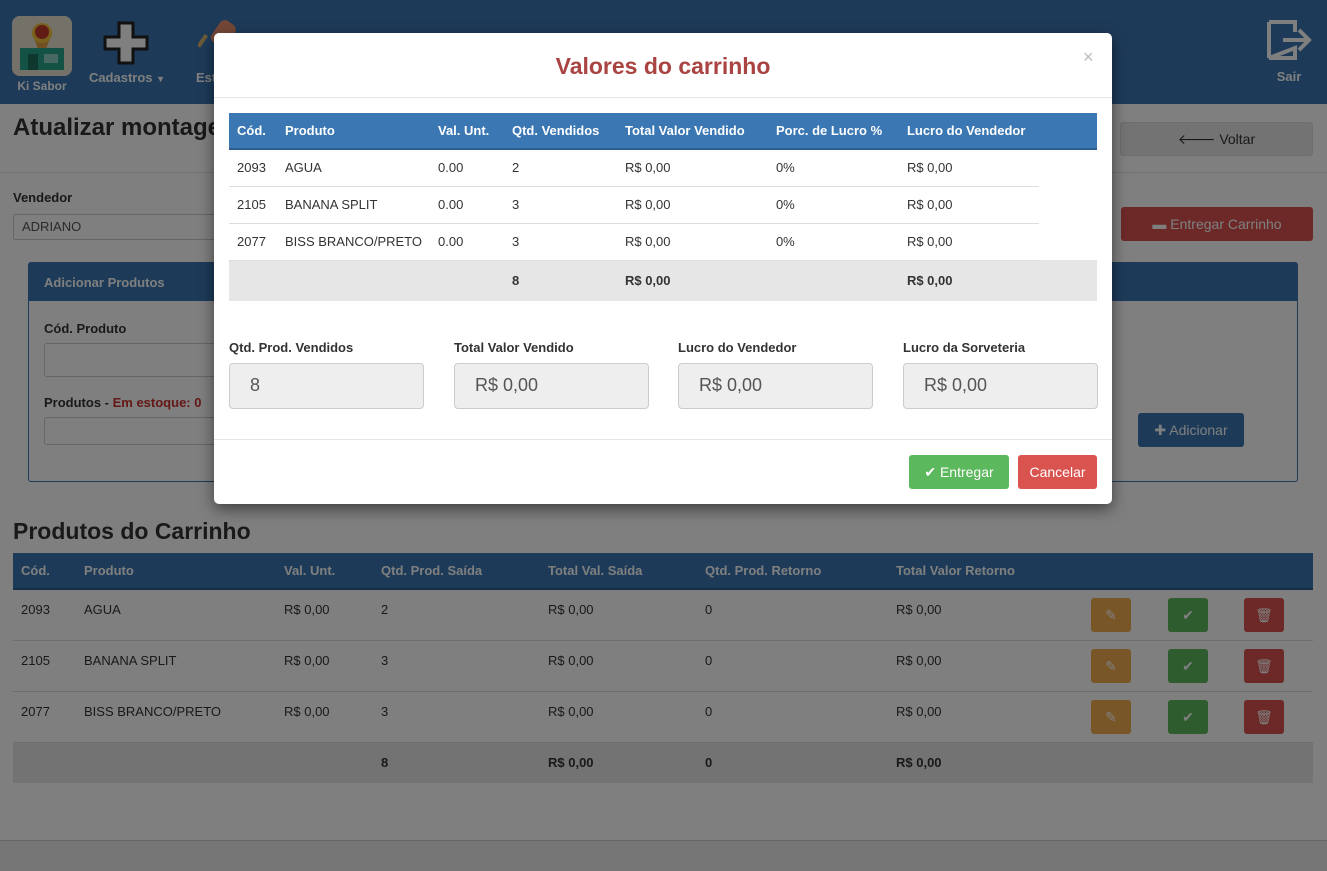 The width and height of the screenshot is (1327, 871). I want to click on modal-total-row: 8 R$ 0,00 R$ 0,00, so click(663, 280).